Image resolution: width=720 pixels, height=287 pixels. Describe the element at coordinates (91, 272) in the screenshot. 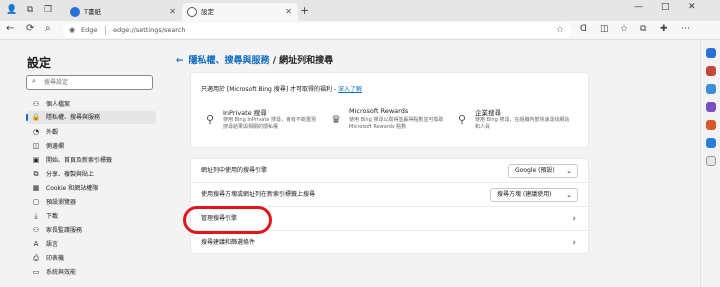

I see `sidebar-item-system: ▭ 系統與效能` at that location.